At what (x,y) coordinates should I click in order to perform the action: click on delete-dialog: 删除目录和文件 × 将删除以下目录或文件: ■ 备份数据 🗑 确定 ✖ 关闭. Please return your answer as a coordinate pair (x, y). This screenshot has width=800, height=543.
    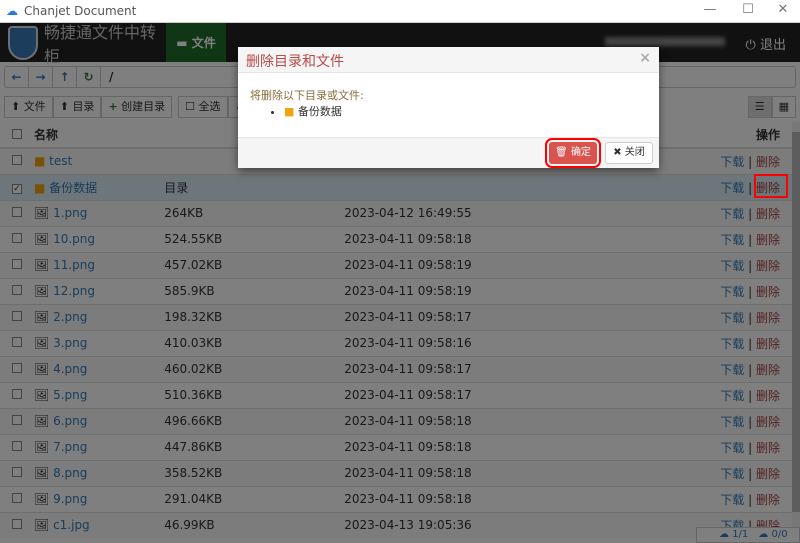
    Looking at the image, I should click on (448, 107).